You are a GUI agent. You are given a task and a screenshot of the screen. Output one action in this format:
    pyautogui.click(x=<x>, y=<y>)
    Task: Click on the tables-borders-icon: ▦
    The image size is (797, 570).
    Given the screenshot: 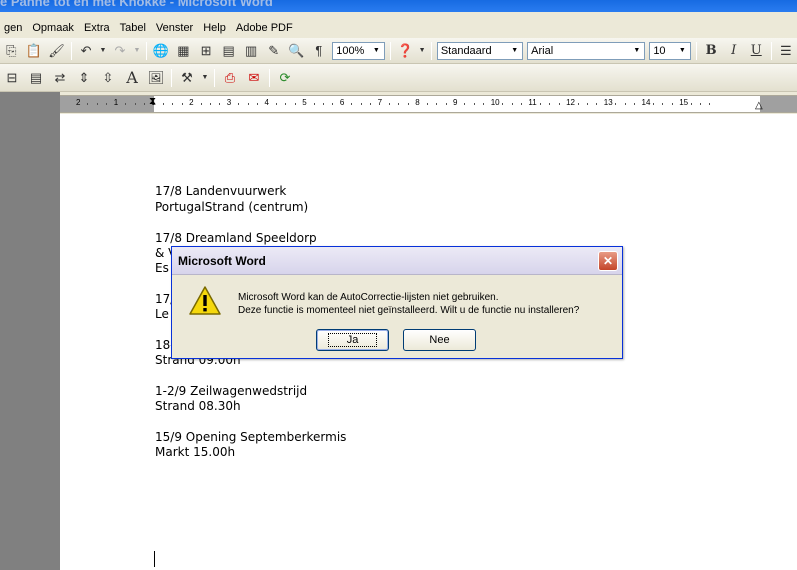 What is the action you would take?
    pyautogui.click(x=183, y=51)
    